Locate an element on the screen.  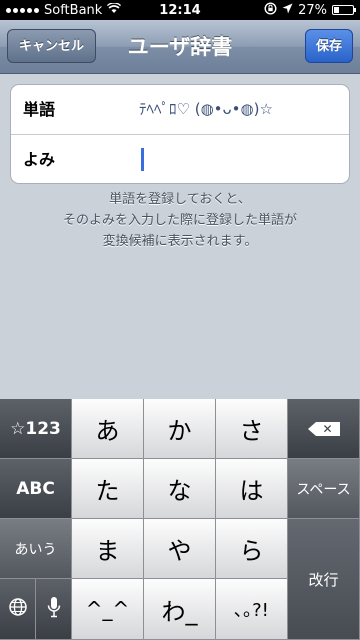
battery-percent: 27% is located at coordinates (312, 10).